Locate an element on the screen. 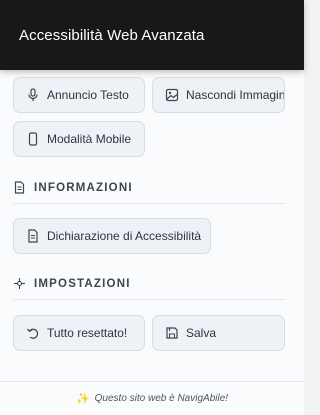  reset-label: Tutto resettato! is located at coordinates (87, 333).